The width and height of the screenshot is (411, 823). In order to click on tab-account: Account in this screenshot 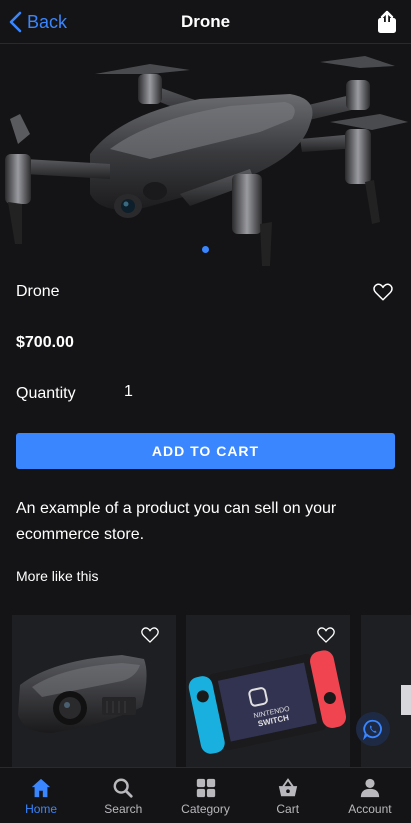, I will do `click(370, 795)`.